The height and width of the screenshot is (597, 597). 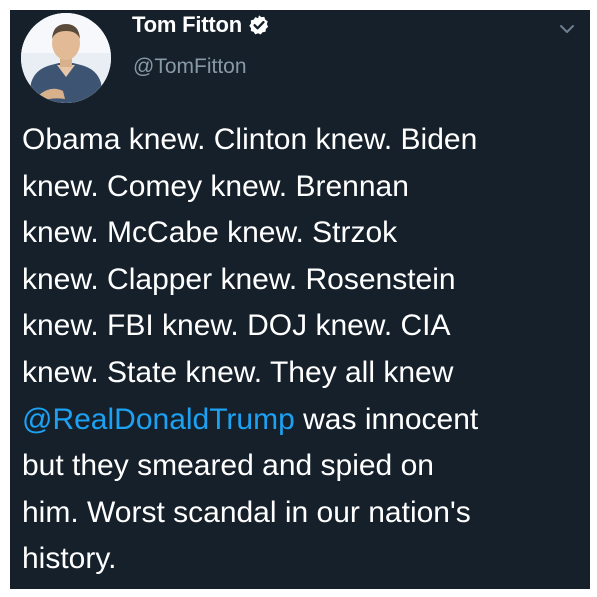 I want to click on profile-photo, so click(x=66, y=58).